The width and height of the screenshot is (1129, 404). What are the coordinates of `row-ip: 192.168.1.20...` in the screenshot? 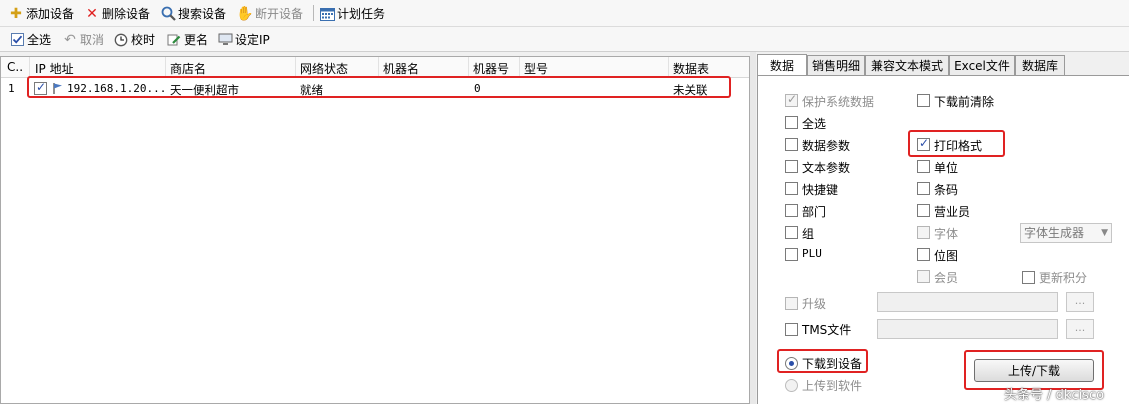 It's located at (117, 88).